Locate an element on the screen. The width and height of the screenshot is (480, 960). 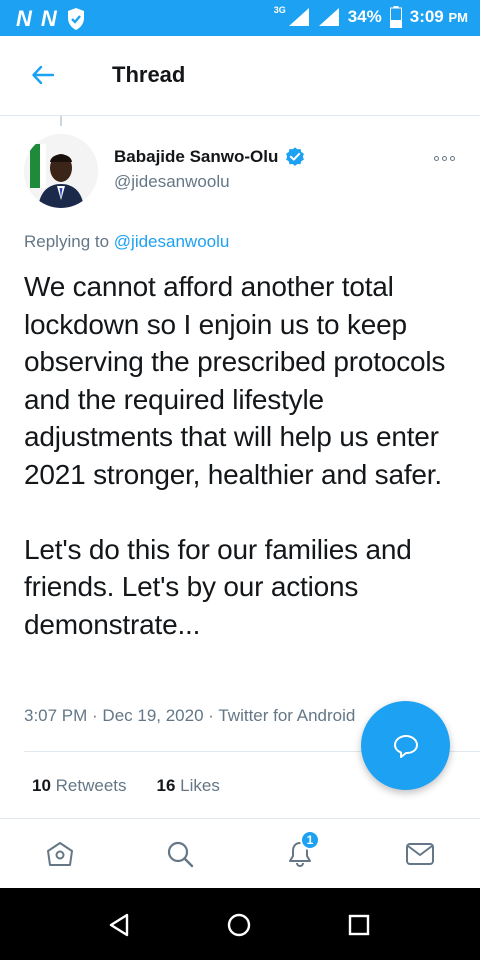
back-button is located at coordinates (43, 75).